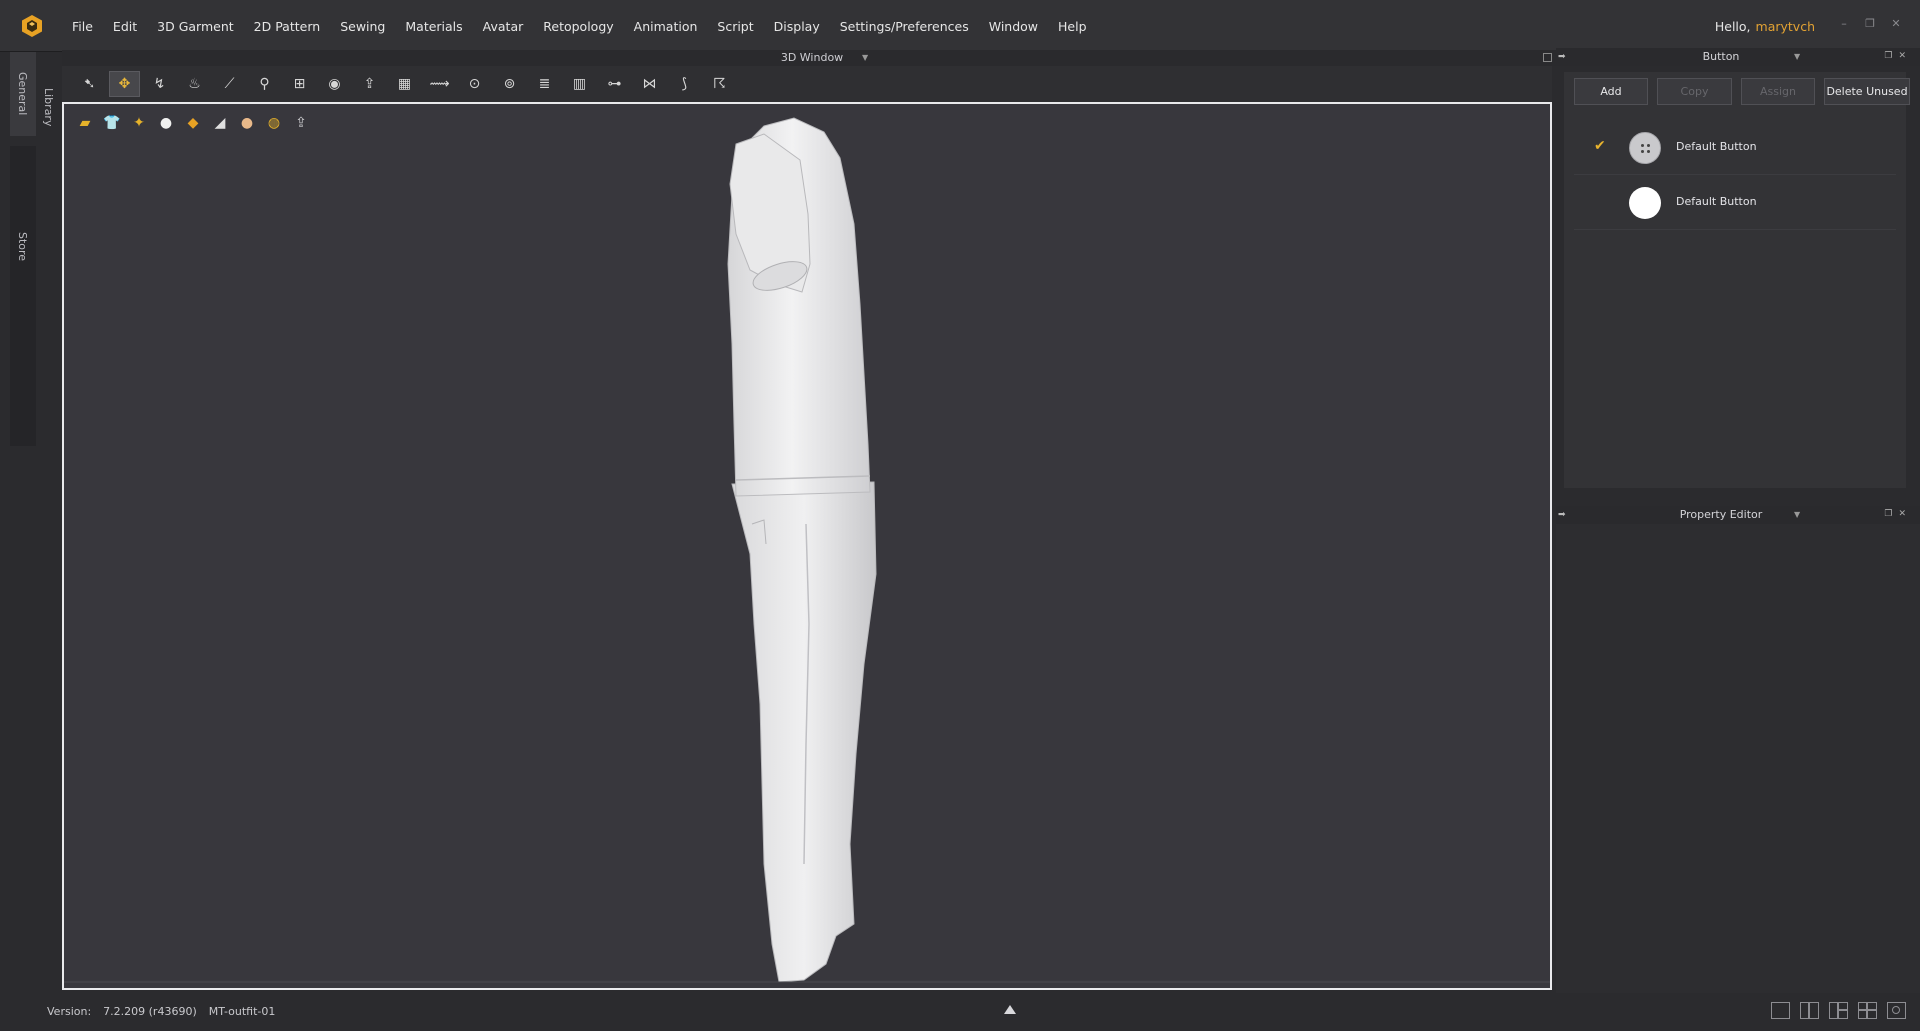 This screenshot has width=1920, height=1031. Describe the element at coordinates (1600, 146) in the screenshot. I see `checkmark-icon: ✔` at that location.